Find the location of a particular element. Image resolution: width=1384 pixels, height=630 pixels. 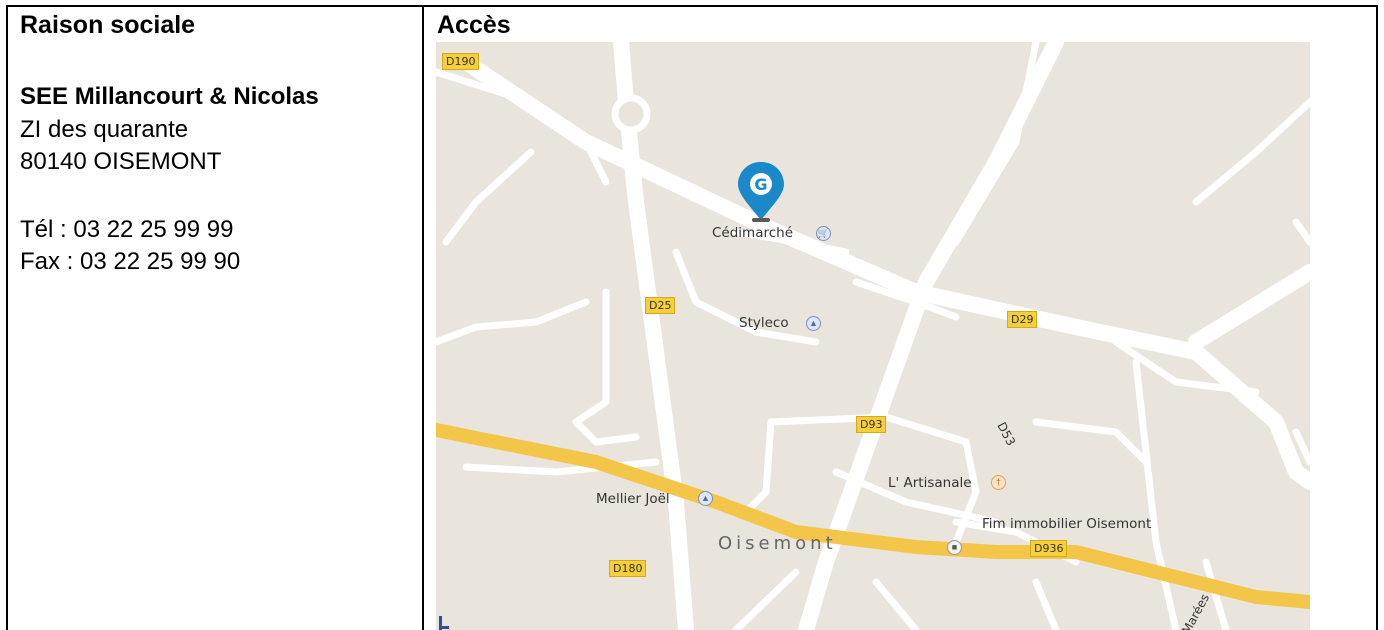

fax-number: Fax : 03 22 25 99 90 is located at coordinates (130, 261).